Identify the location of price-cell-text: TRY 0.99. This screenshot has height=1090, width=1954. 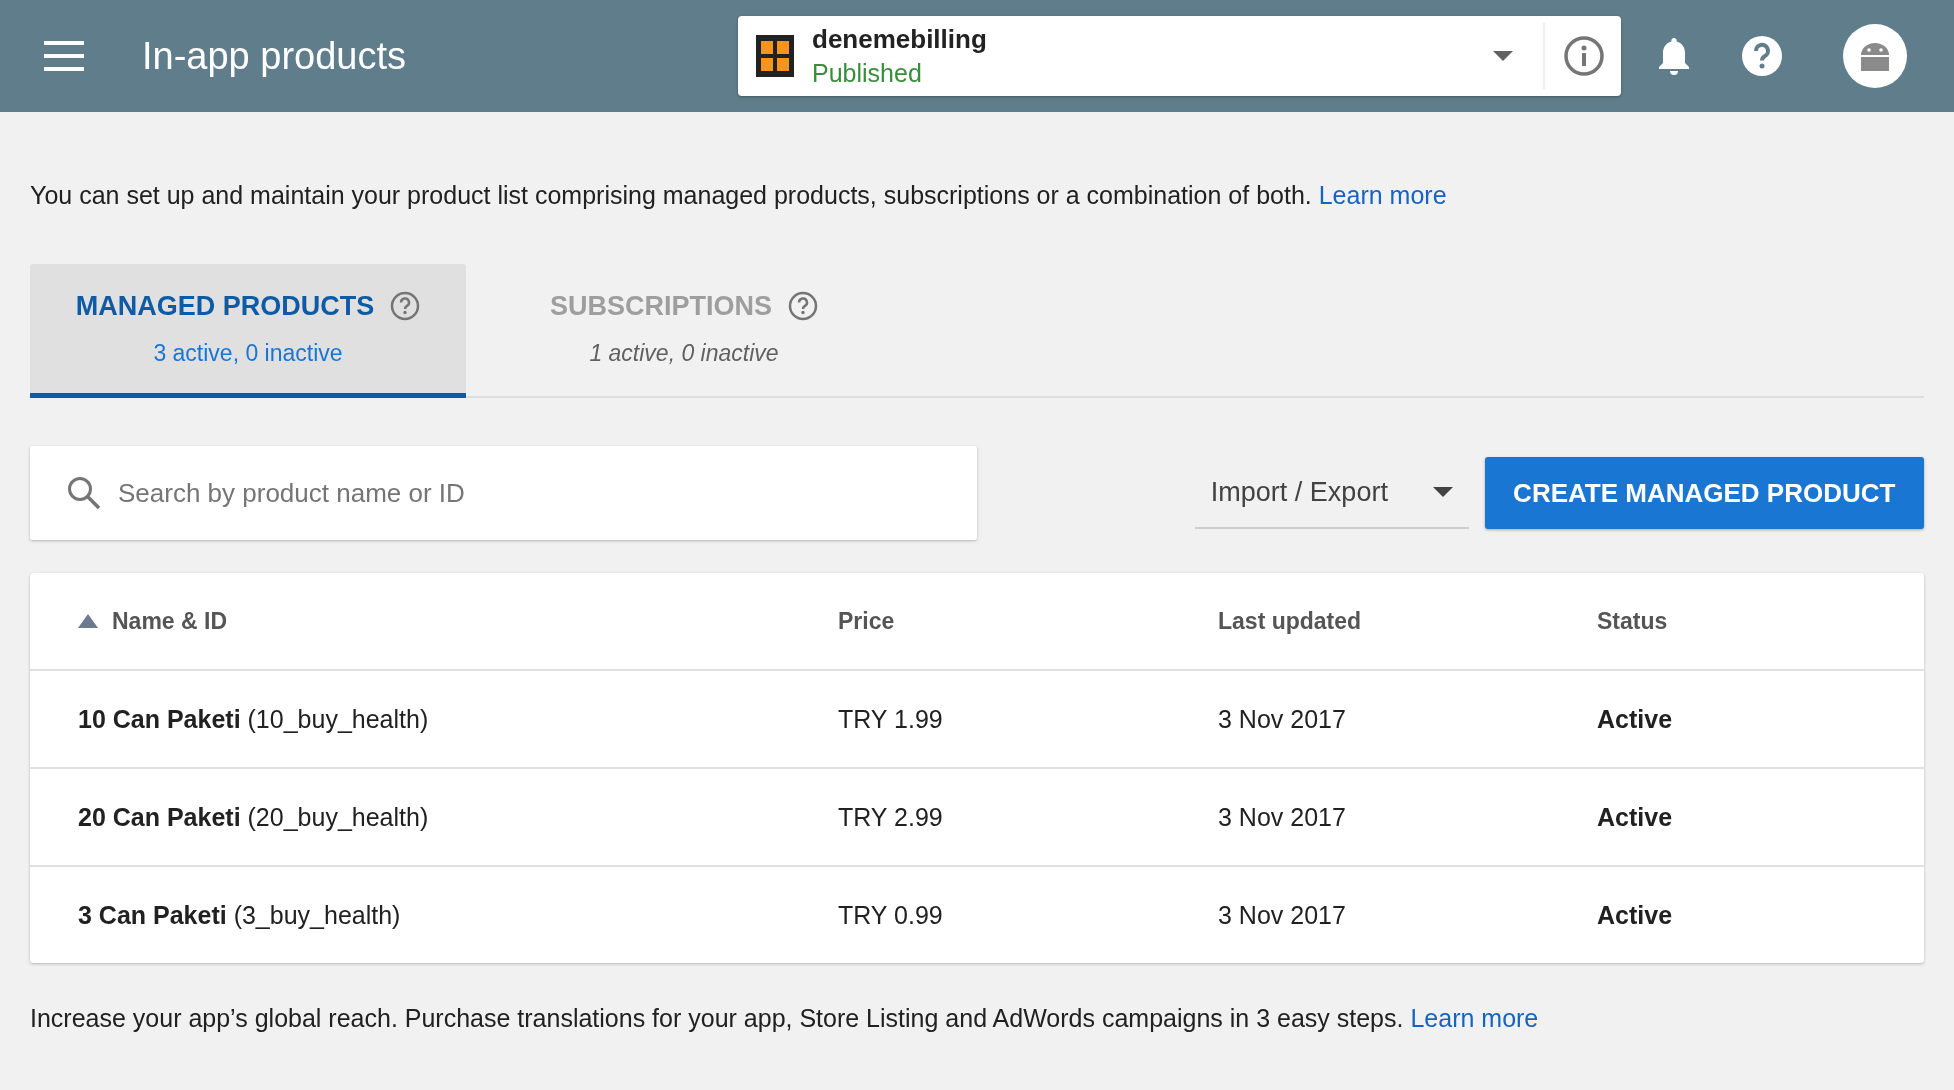
(891, 915).